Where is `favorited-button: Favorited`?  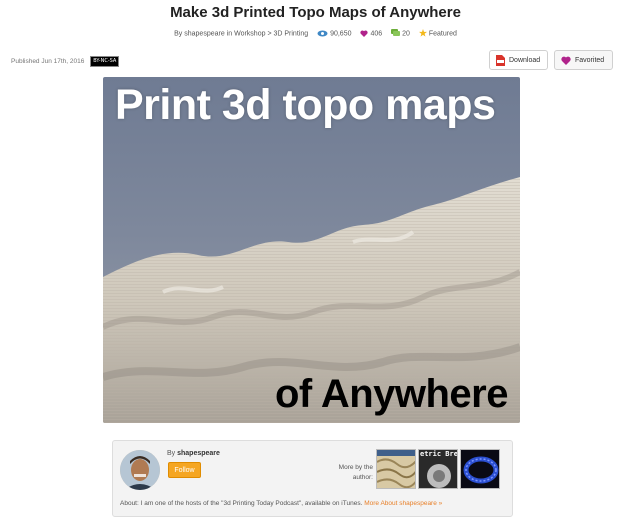
favorited-button: Favorited is located at coordinates (583, 60).